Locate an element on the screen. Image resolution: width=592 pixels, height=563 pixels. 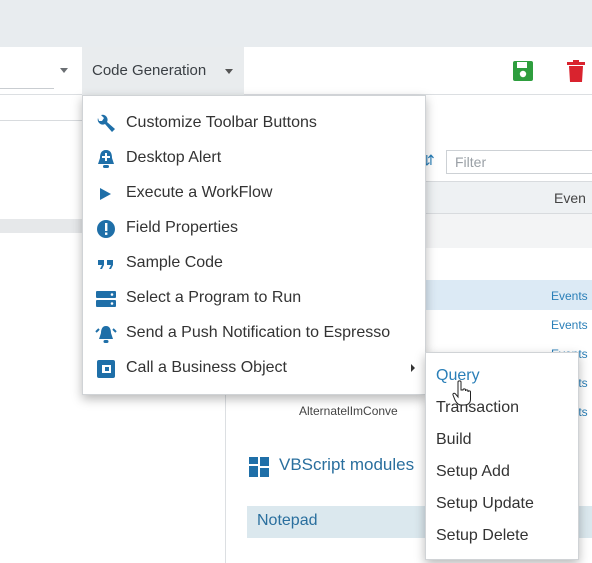
left-dropdown is located at coordinates (41, 71).